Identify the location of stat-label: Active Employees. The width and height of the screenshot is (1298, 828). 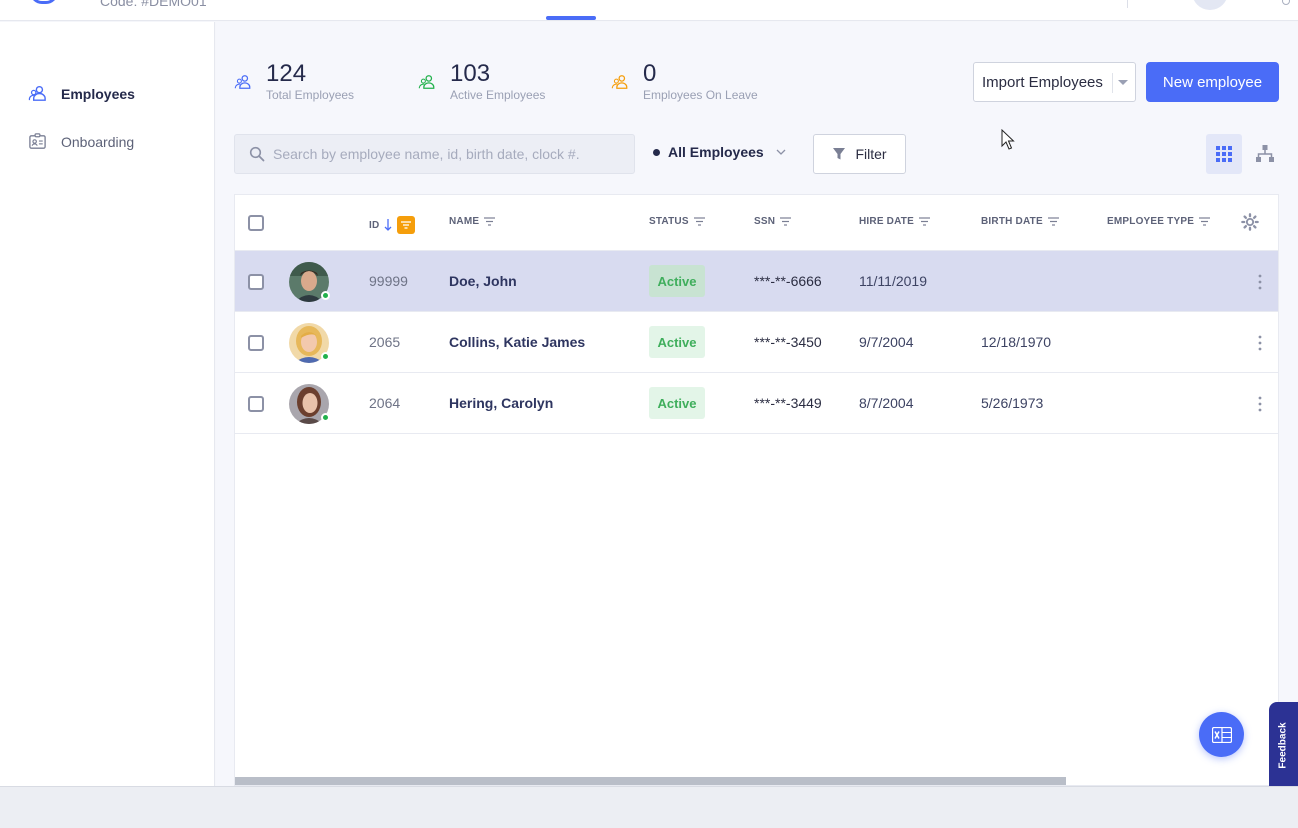
(498, 95).